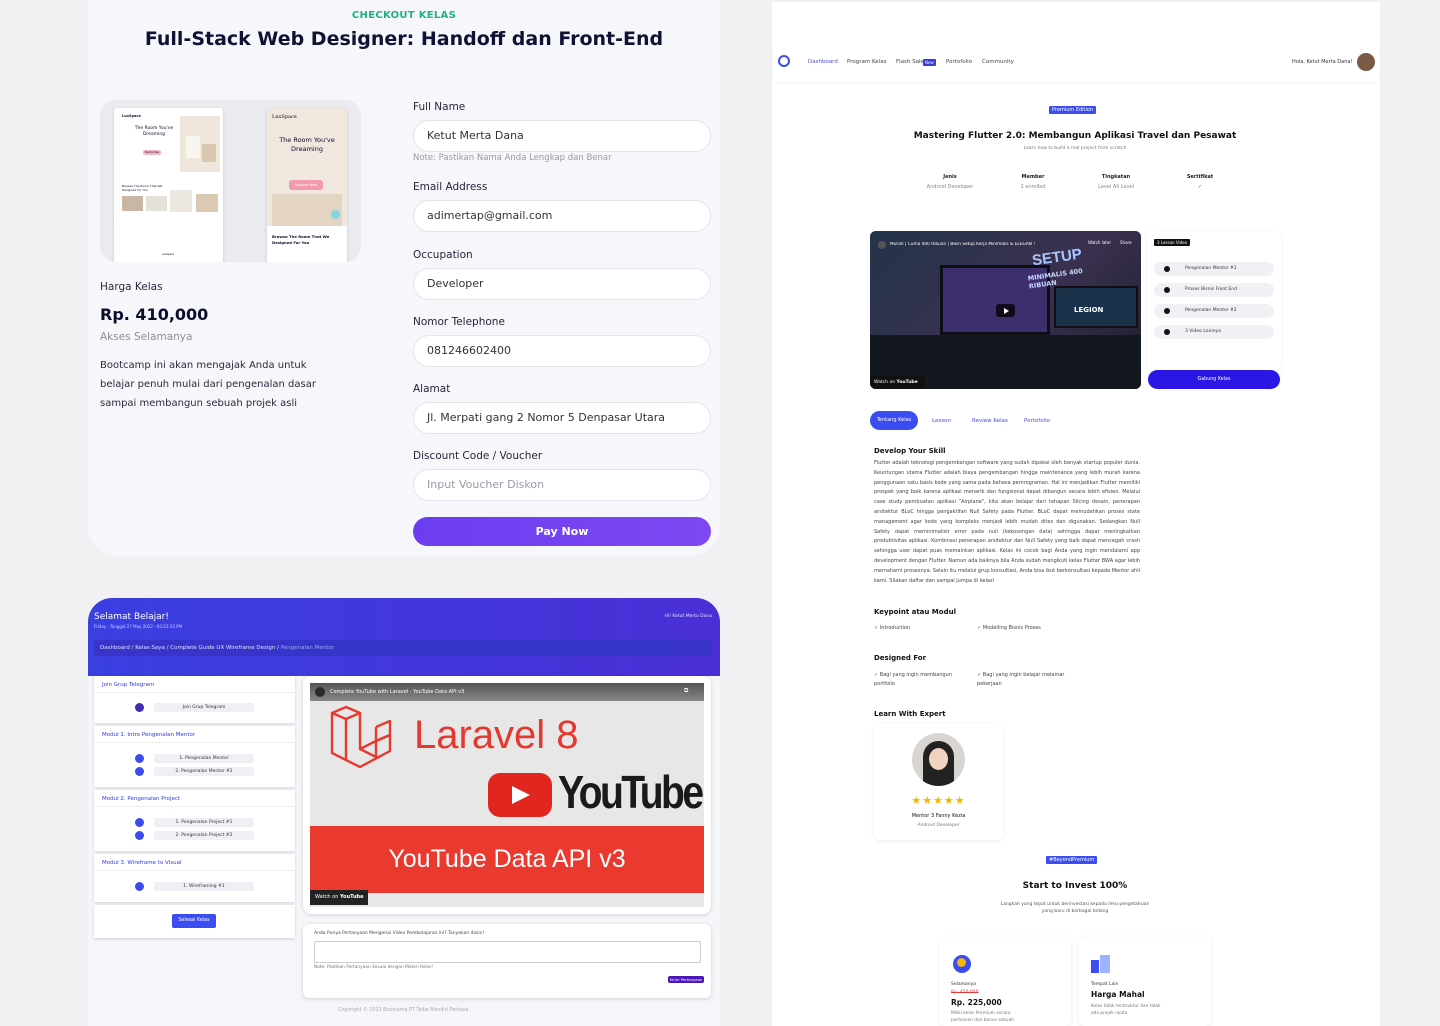  I want to click on lesson-item: Pengenalan Mentor #1, so click(1214, 269).